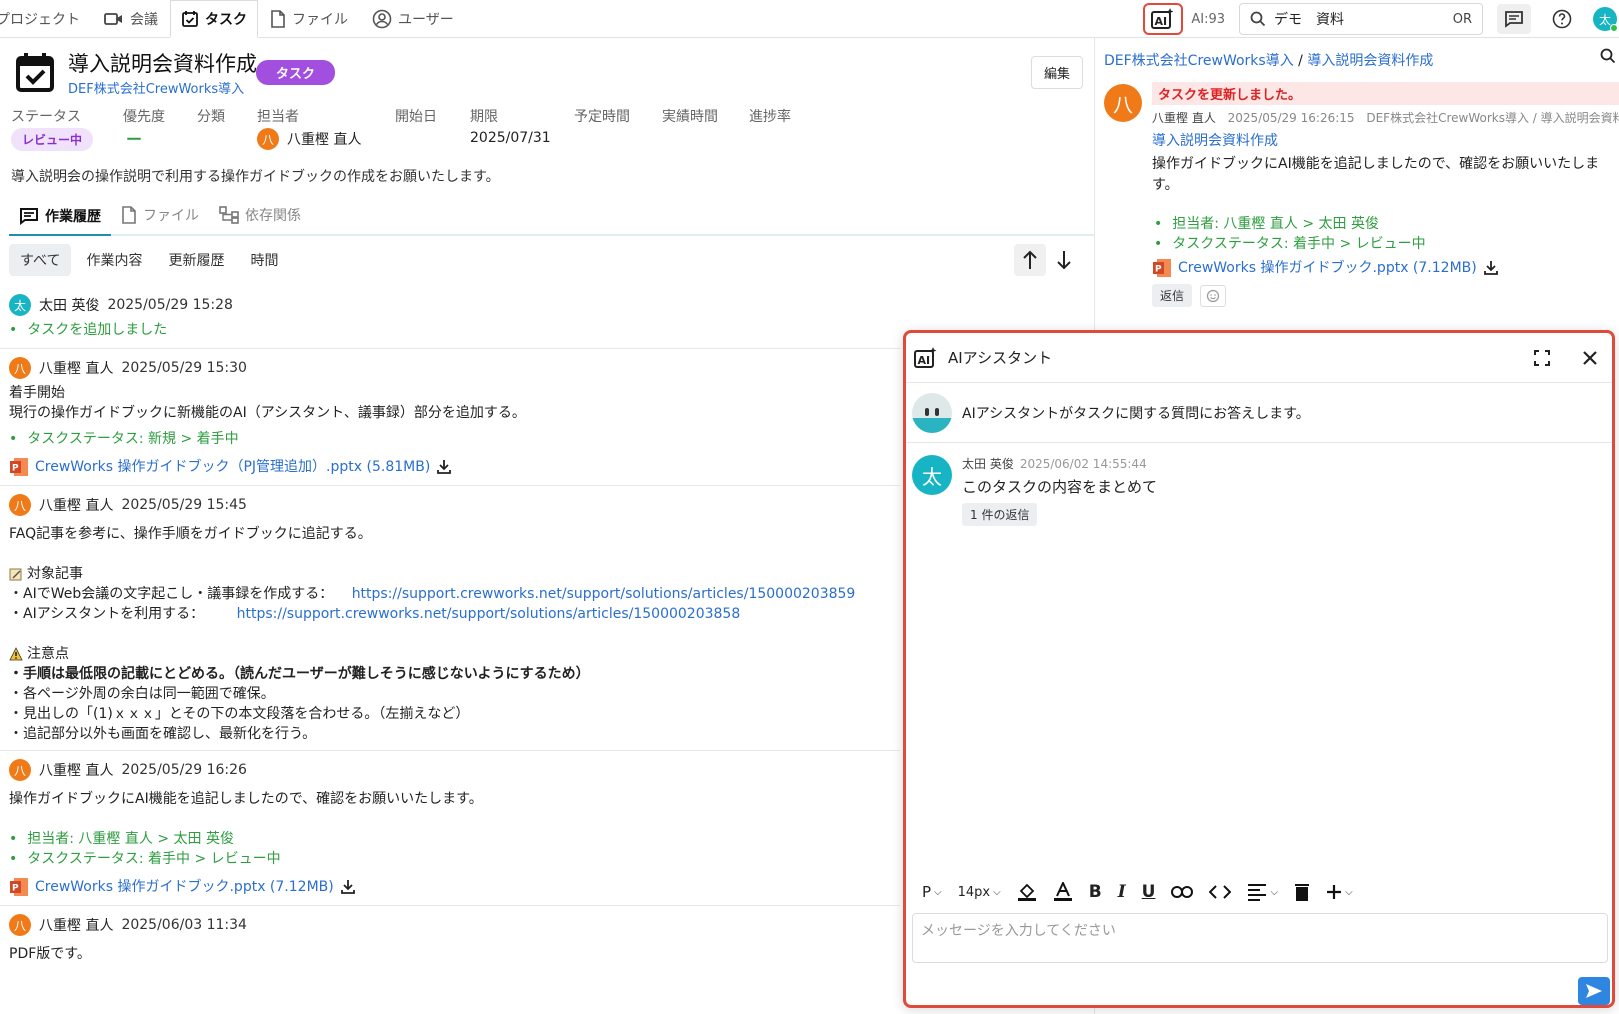 The width and height of the screenshot is (1619, 1014). I want to click on nav-meetings: 会議, so click(131, 19).